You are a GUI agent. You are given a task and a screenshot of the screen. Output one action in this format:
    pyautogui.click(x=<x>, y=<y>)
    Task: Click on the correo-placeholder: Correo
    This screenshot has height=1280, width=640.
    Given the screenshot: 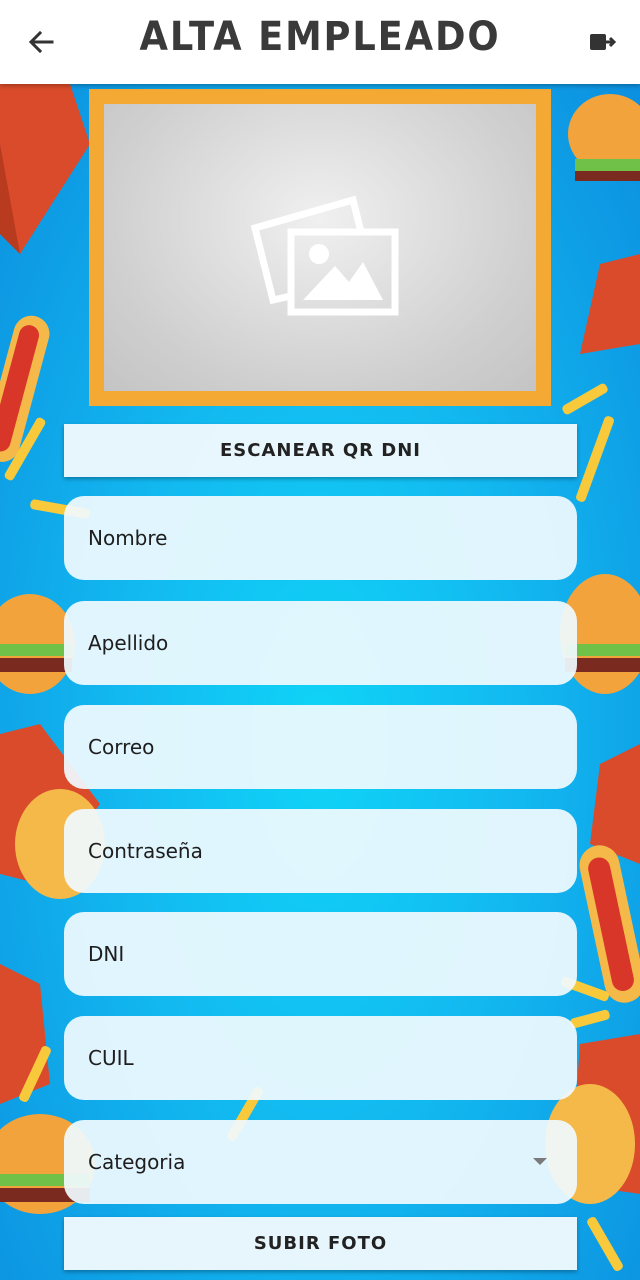 What is the action you would take?
    pyautogui.click(x=121, y=747)
    